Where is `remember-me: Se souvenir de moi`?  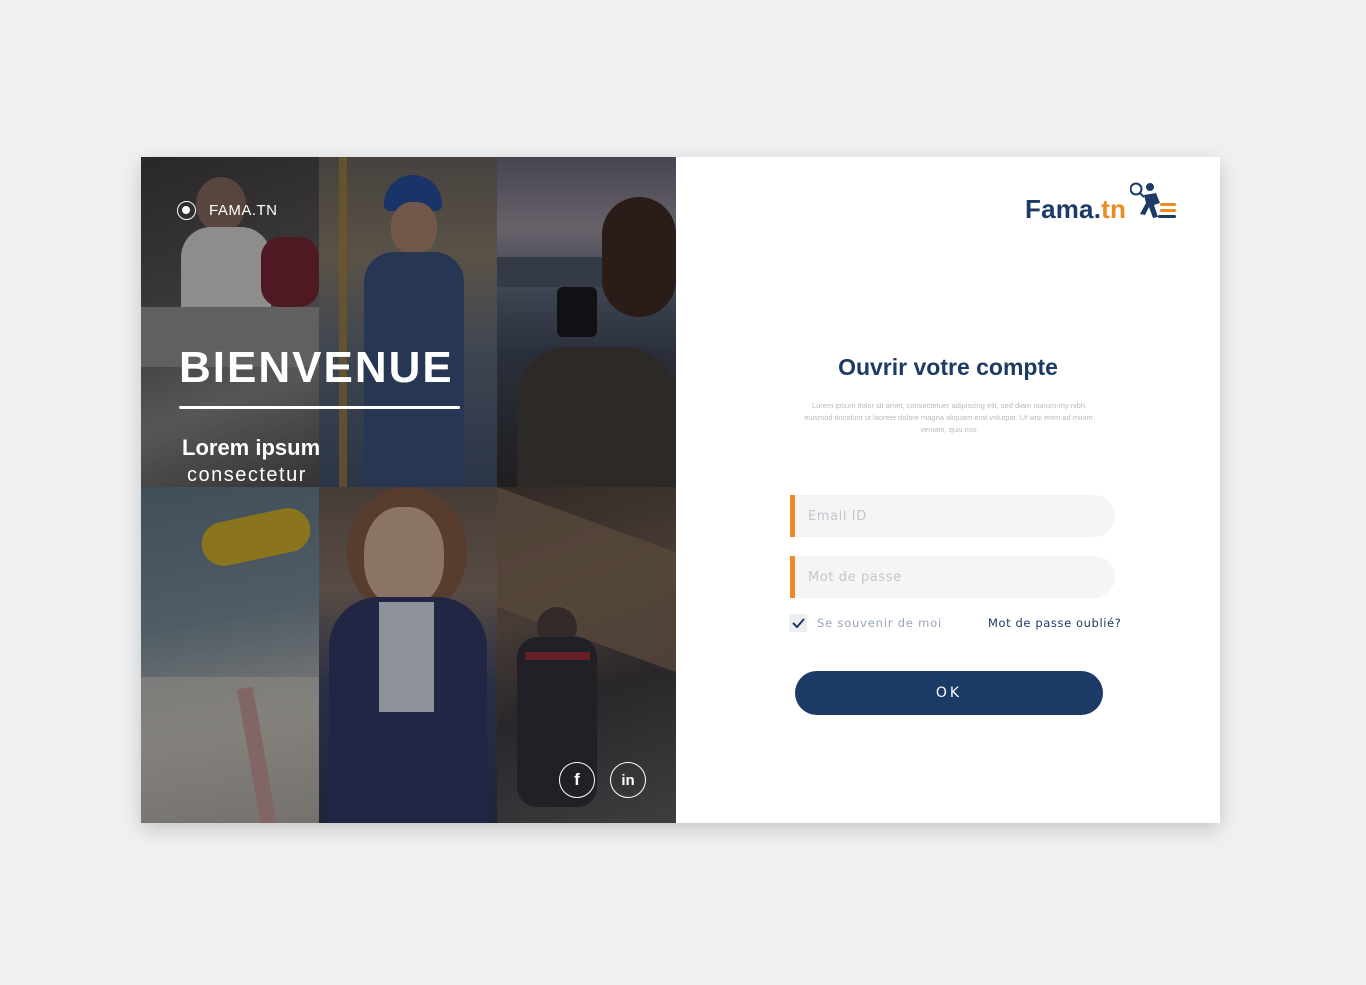
remember-me: Se souvenir de moi is located at coordinates (865, 623).